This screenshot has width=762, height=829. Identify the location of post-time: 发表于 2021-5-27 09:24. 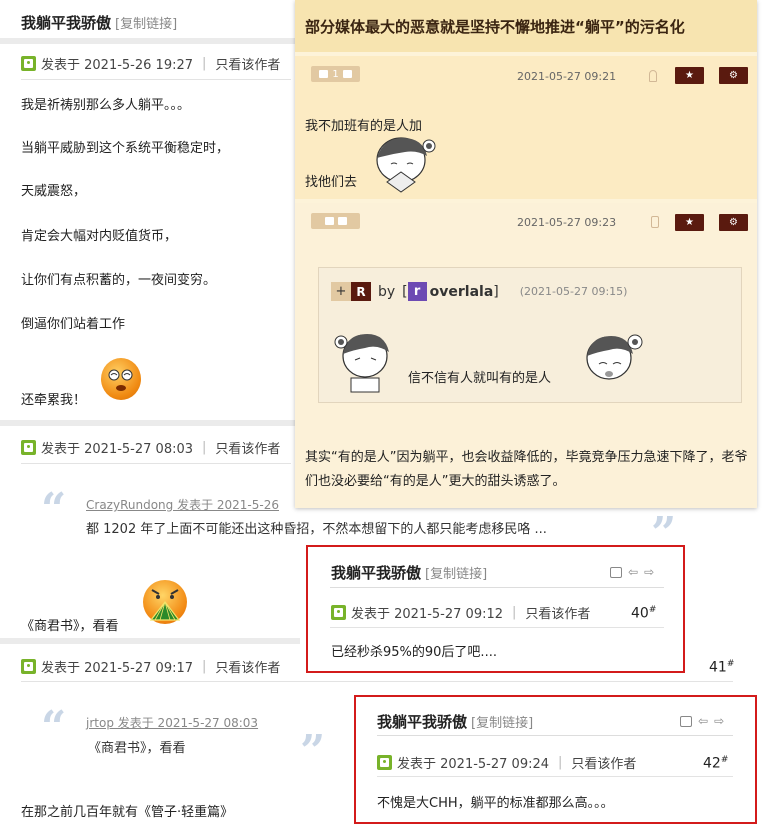
(473, 764).